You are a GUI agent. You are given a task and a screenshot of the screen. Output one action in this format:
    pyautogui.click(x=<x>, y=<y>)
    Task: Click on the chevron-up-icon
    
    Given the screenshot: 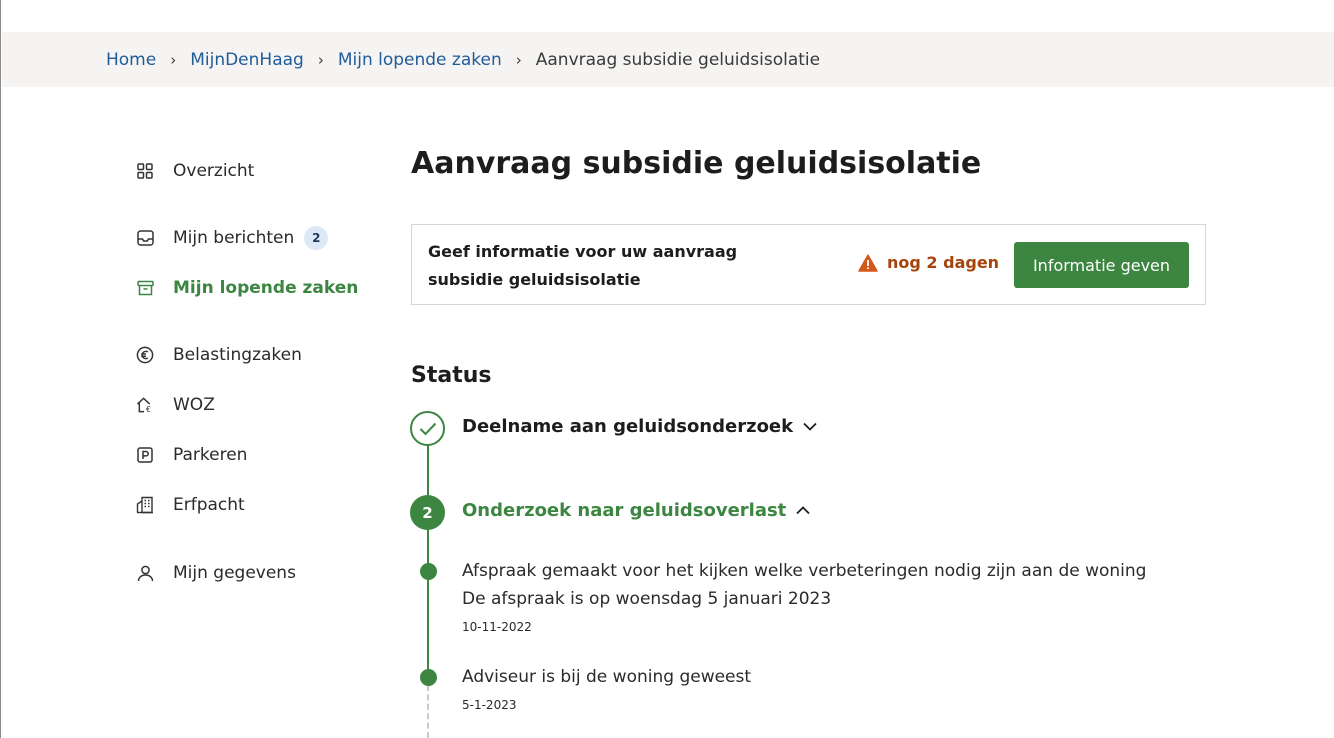 What is the action you would take?
    pyautogui.click(x=803, y=510)
    